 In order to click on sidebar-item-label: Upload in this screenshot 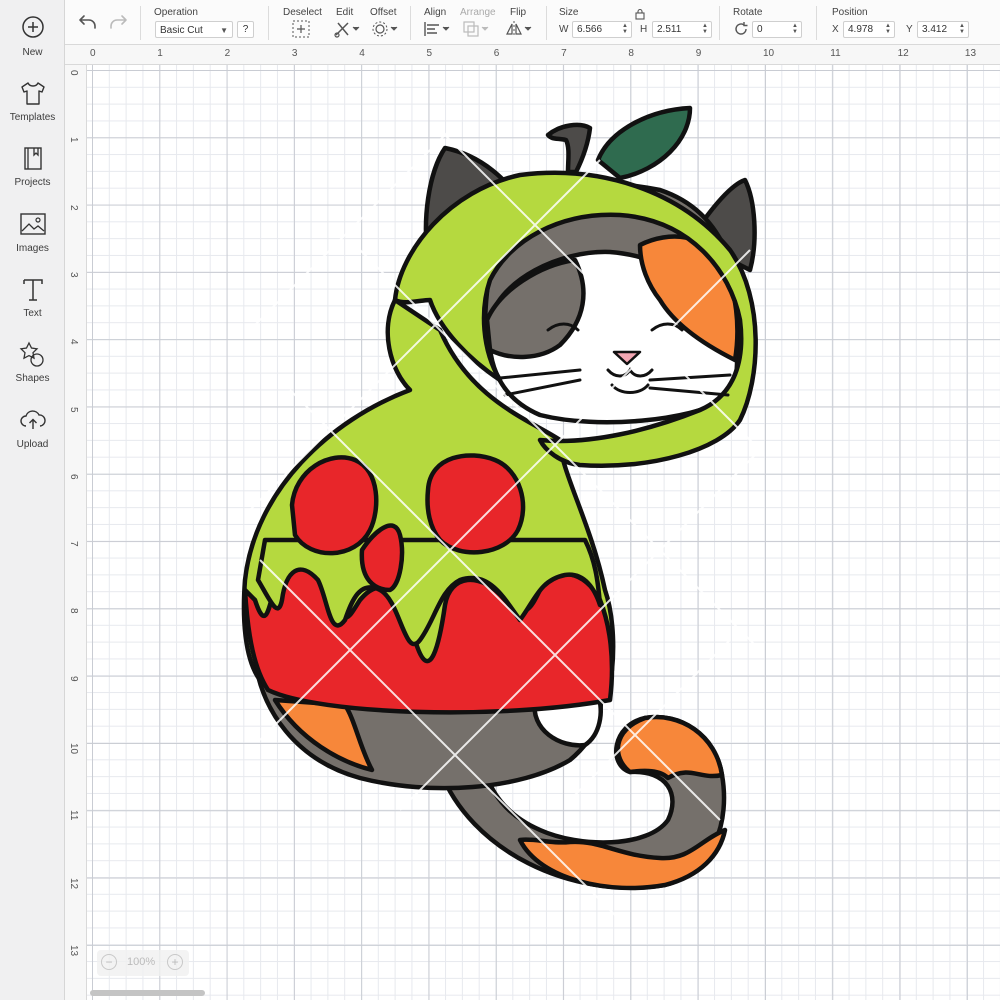, I will do `click(32, 444)`.